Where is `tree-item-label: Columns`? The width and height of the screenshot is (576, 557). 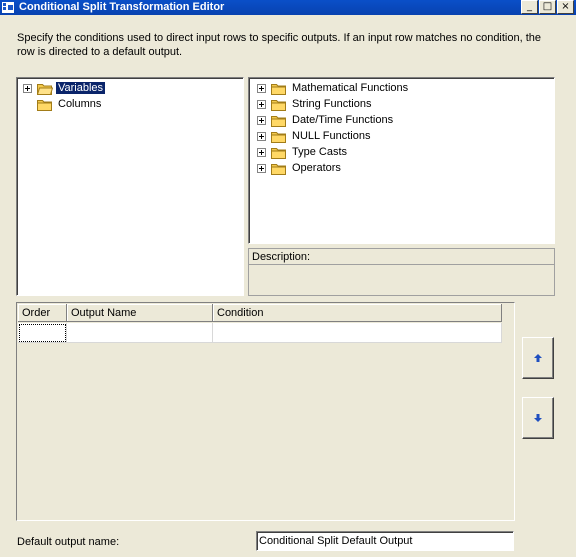 tree-item-label: Columns is located at coordinates (80, 104).